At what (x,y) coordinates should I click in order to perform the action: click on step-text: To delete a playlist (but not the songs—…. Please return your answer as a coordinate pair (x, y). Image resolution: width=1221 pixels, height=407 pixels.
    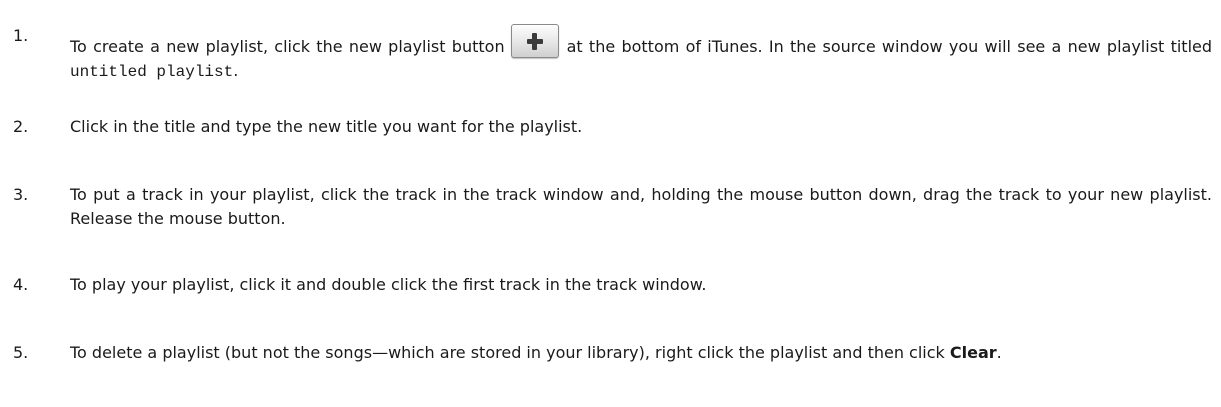
    Looking at the image, I should click on (641, 353).